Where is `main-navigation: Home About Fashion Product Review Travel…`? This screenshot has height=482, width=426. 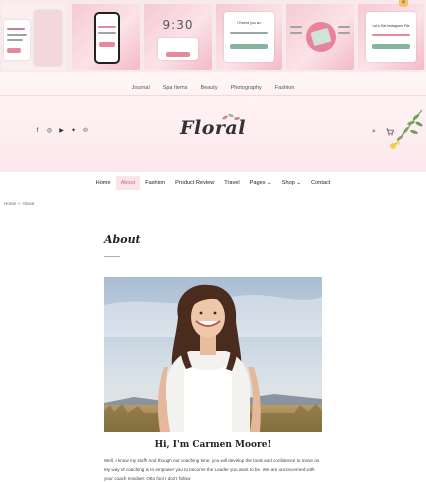
main-navigation: Home About Fashion Product Review Travel… is located at coordinates (213, 183).